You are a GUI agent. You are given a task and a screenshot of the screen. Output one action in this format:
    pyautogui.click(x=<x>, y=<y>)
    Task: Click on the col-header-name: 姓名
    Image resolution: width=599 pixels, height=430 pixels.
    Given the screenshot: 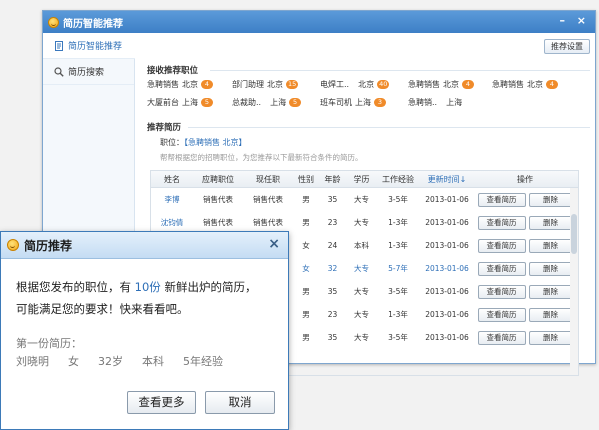 What is the action you would take?
    pyautogui.click(x=172, y=179)
    